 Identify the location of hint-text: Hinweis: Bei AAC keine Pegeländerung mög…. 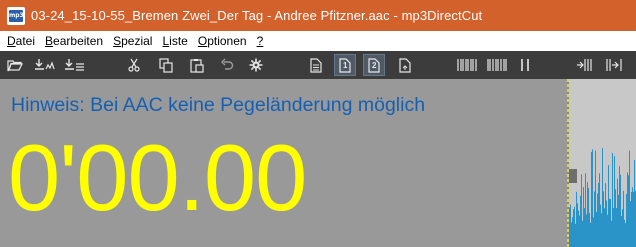
(218, 105).